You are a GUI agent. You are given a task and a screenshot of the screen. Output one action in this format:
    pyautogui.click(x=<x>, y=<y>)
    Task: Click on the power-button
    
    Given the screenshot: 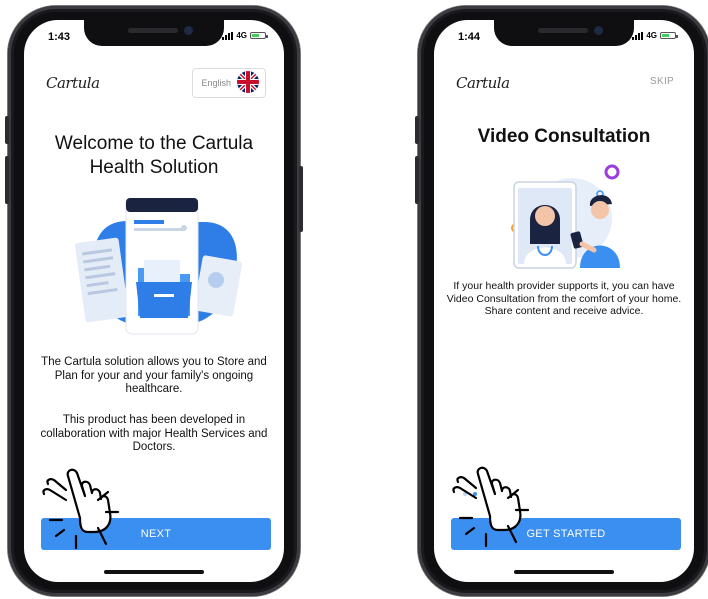 What is the action you would take?
    pyautogui.click(x=301, y=199)
    